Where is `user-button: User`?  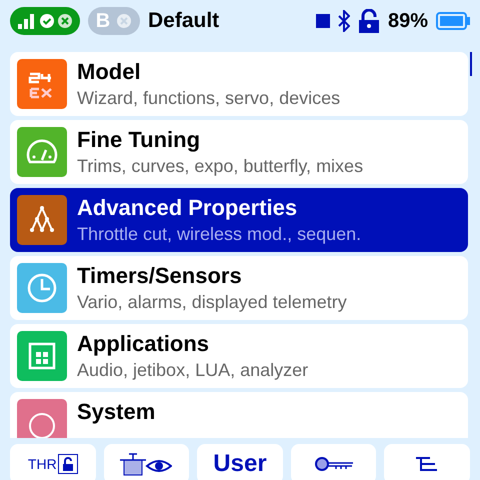
user-button: User is located at coordinates (240, 462).